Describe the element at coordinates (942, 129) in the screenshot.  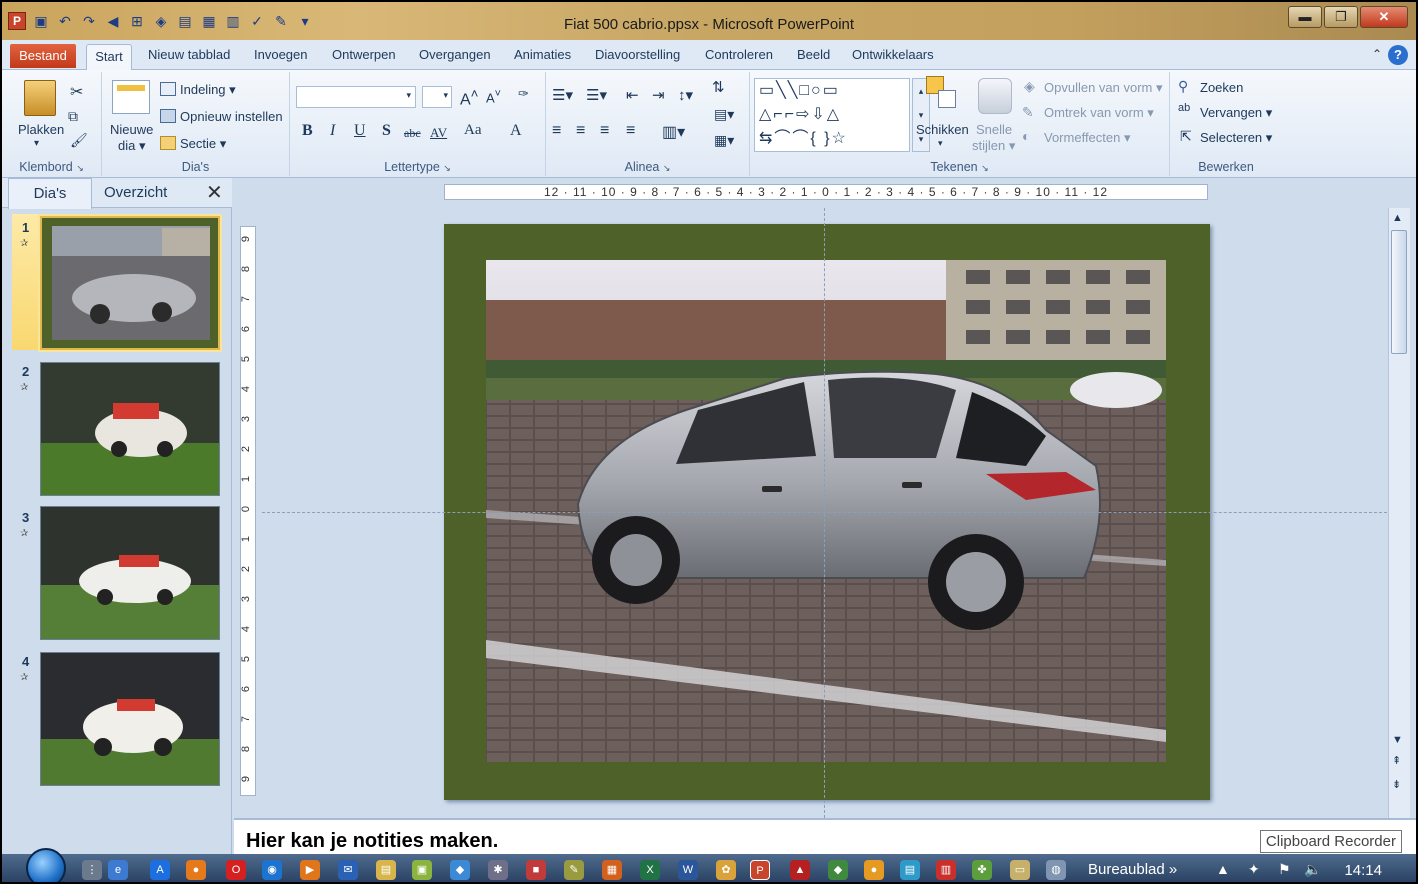
I see `arrange-button: Schikken` at that location.